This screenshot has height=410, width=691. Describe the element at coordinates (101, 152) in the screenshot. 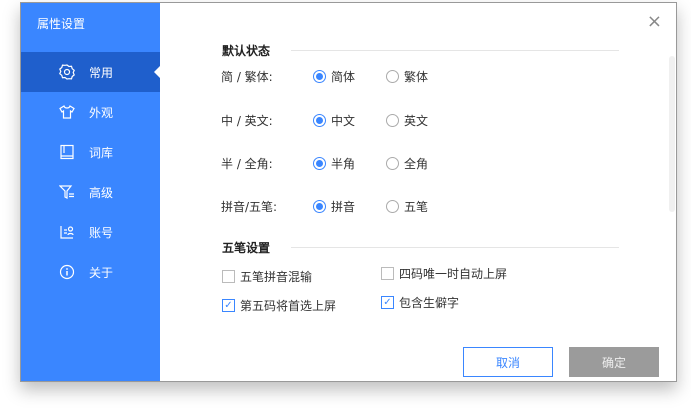

I see `sidebar-item-label: 词库` at that location.